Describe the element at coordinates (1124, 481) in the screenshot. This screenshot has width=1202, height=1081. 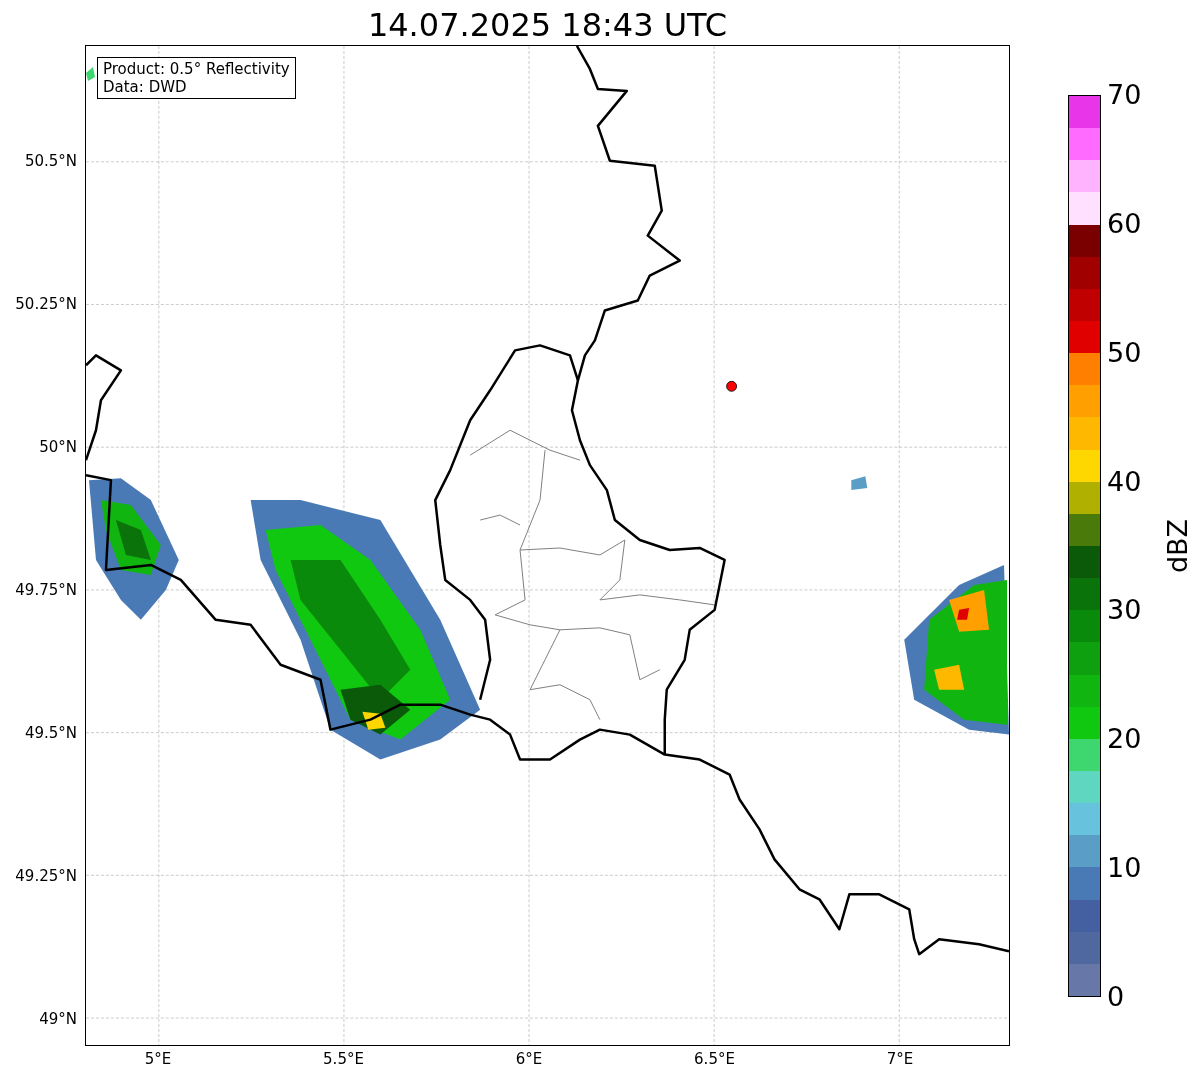
I see `colorbar-tick-label: 40` at that location.